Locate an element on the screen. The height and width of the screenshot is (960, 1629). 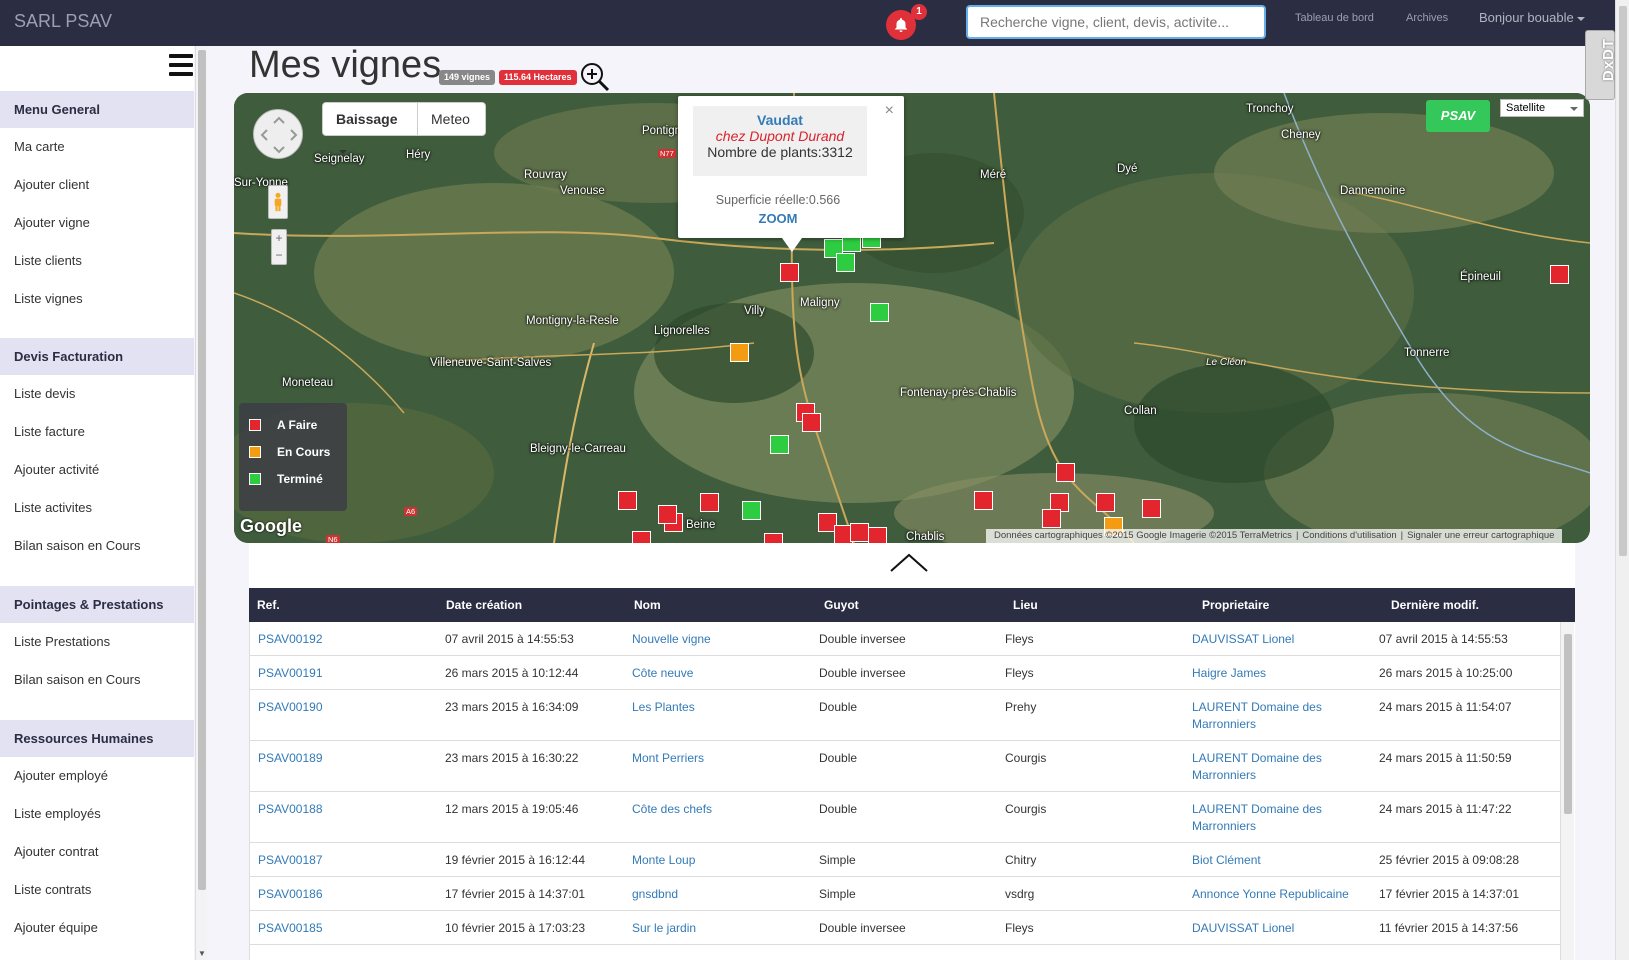
terms-of-use-link: Conditions d'utilisation is located at coordinates (1349, 535).